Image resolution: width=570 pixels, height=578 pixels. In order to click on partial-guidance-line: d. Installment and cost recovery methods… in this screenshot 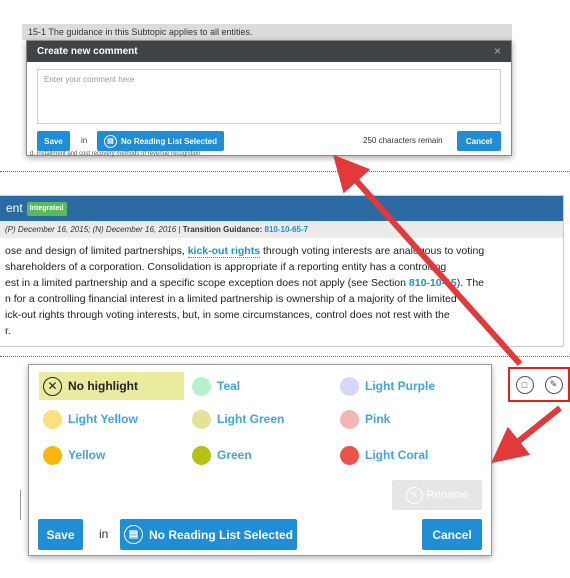, I will do `click(115, 154)`.